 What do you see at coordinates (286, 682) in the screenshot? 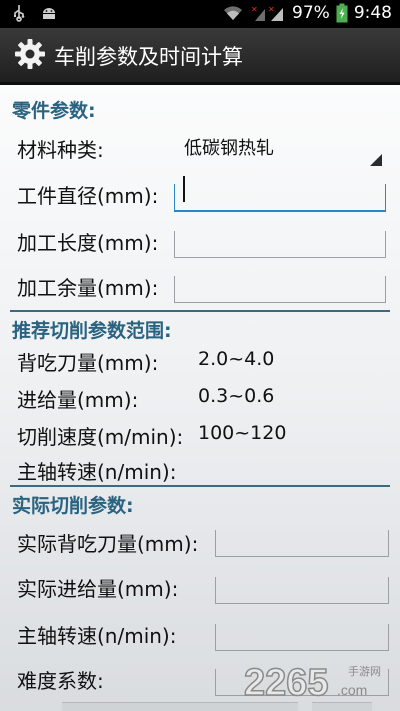
I see `watermark-text: 2265` at bounding box center [286, 682].